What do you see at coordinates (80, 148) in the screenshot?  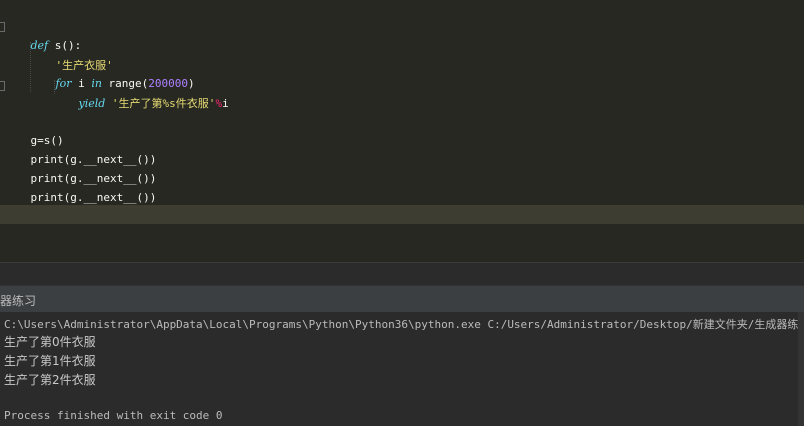 I see `code-line-7: print(g.__next__())` at bounding box center [80, 148].